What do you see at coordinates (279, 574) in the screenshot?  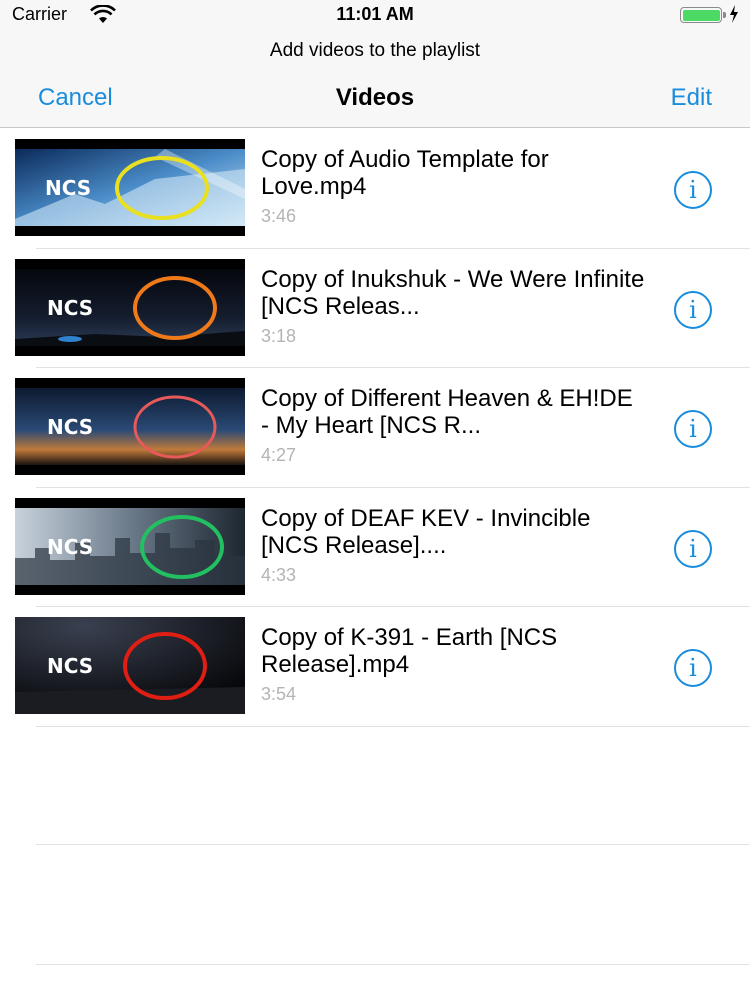 I see `video-duration: 4:33` at bounding box center [279, 574].